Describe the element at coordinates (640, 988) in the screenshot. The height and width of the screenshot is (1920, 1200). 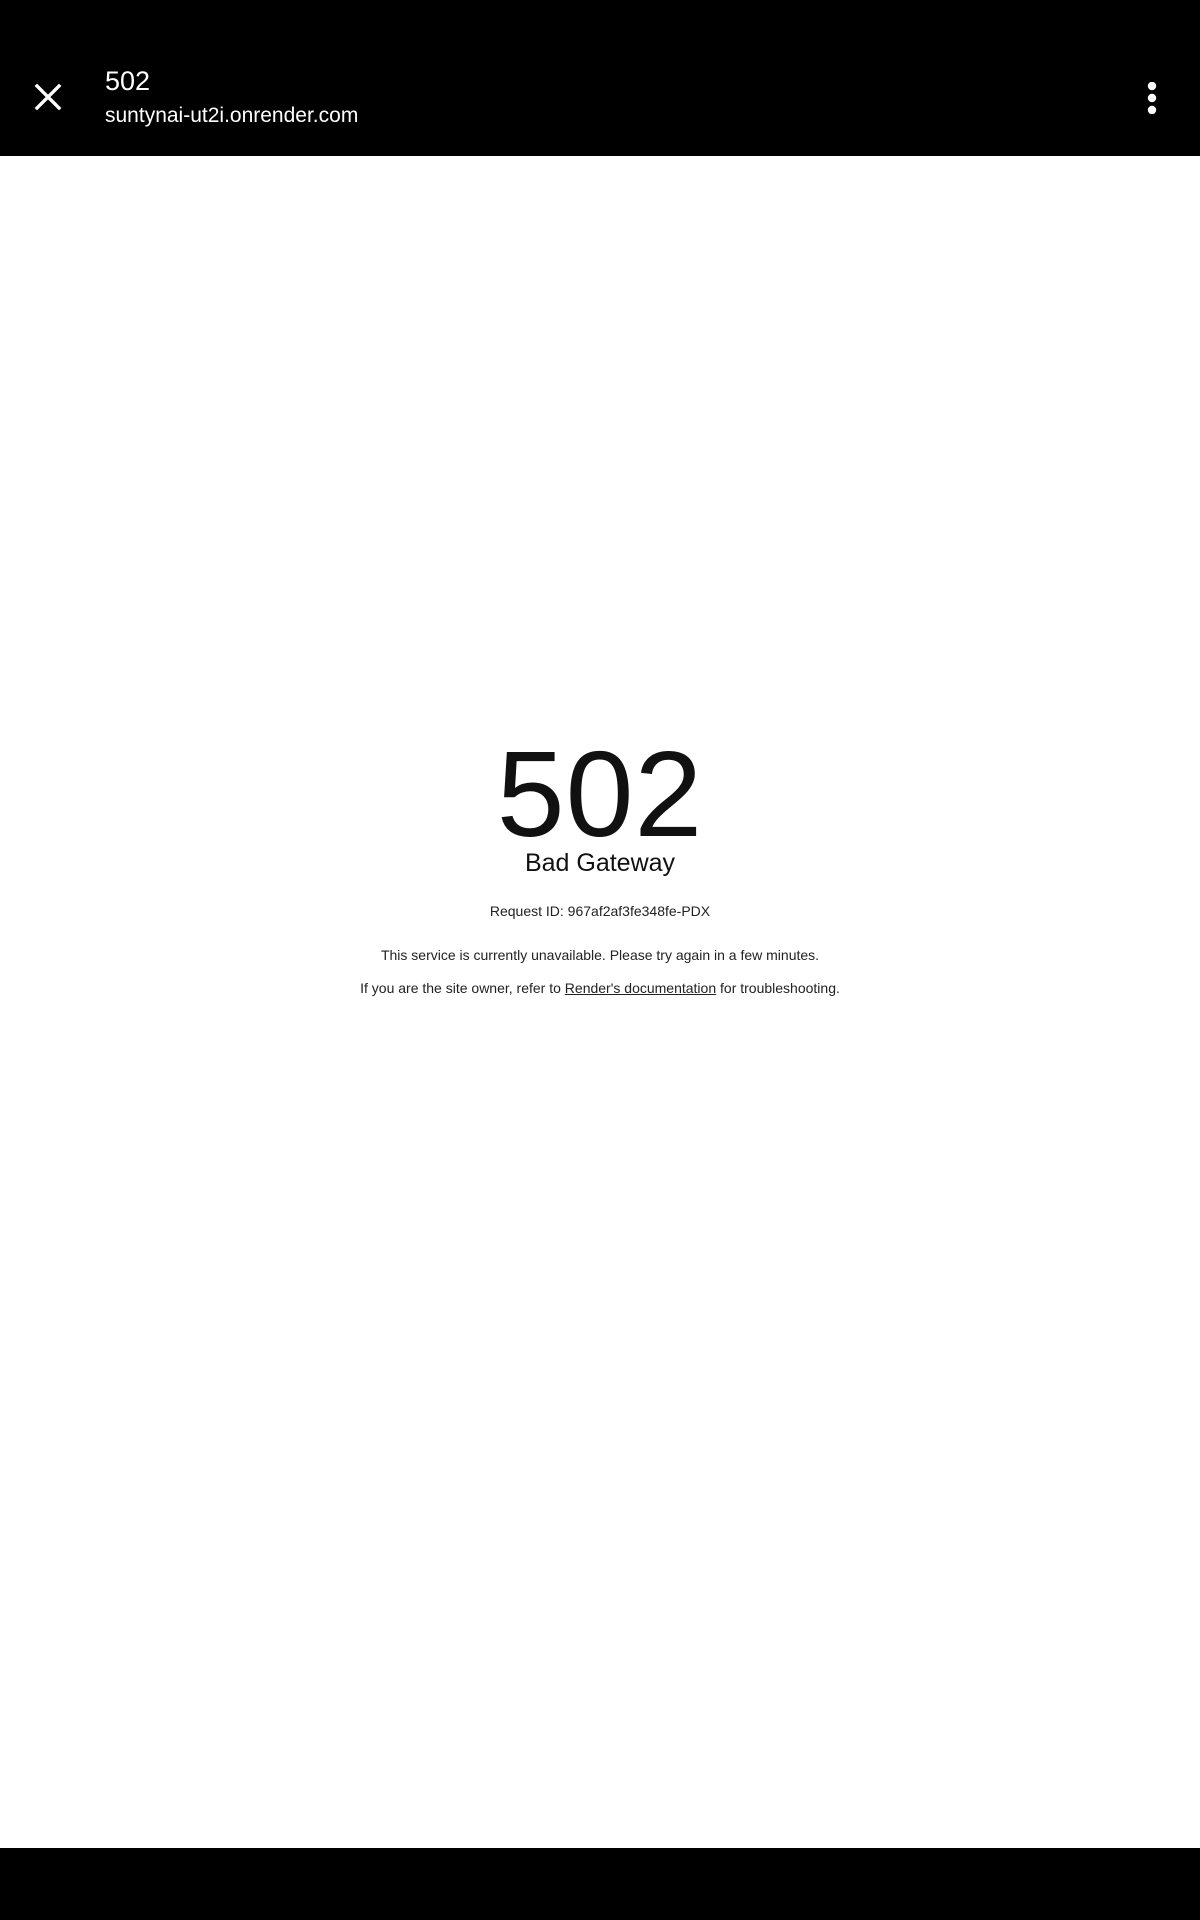
I see `render-docs-link: Render's documentation` at that location.